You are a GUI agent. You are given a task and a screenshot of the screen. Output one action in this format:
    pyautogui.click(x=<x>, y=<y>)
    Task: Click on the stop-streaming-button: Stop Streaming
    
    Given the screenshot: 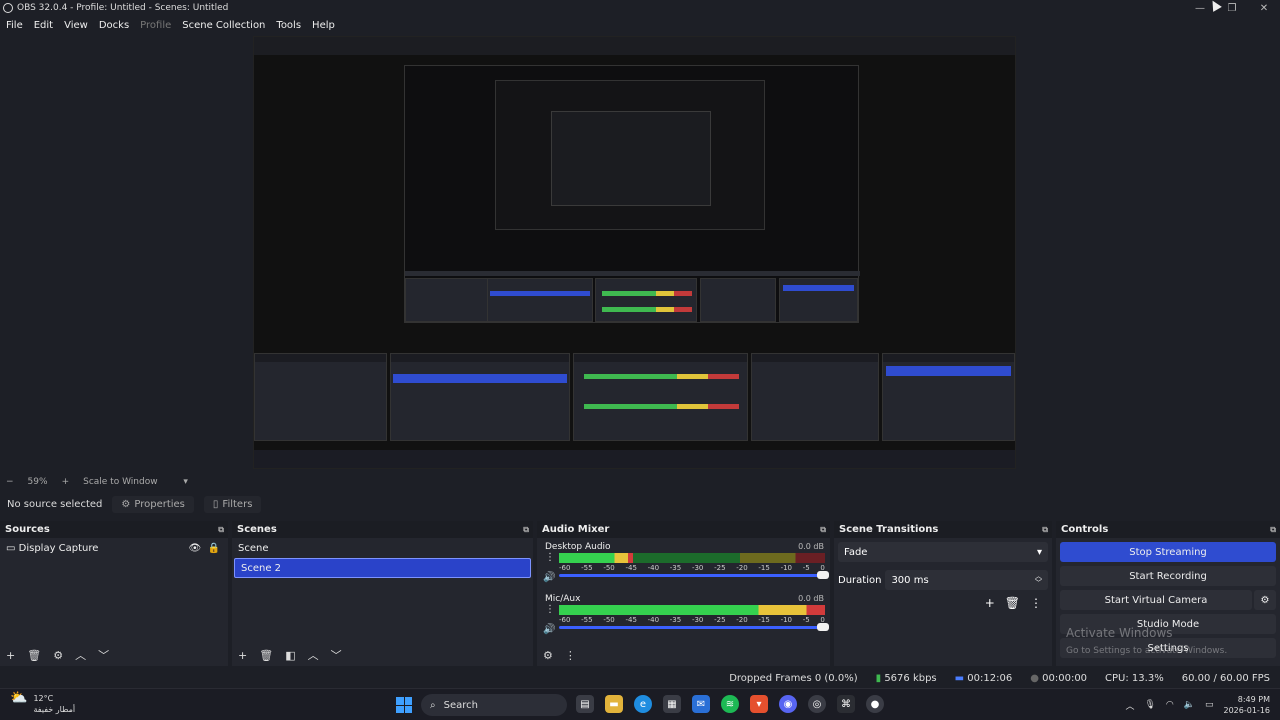 What is the action you would take?
    pyautogui.click(x=1168, y=552)
    